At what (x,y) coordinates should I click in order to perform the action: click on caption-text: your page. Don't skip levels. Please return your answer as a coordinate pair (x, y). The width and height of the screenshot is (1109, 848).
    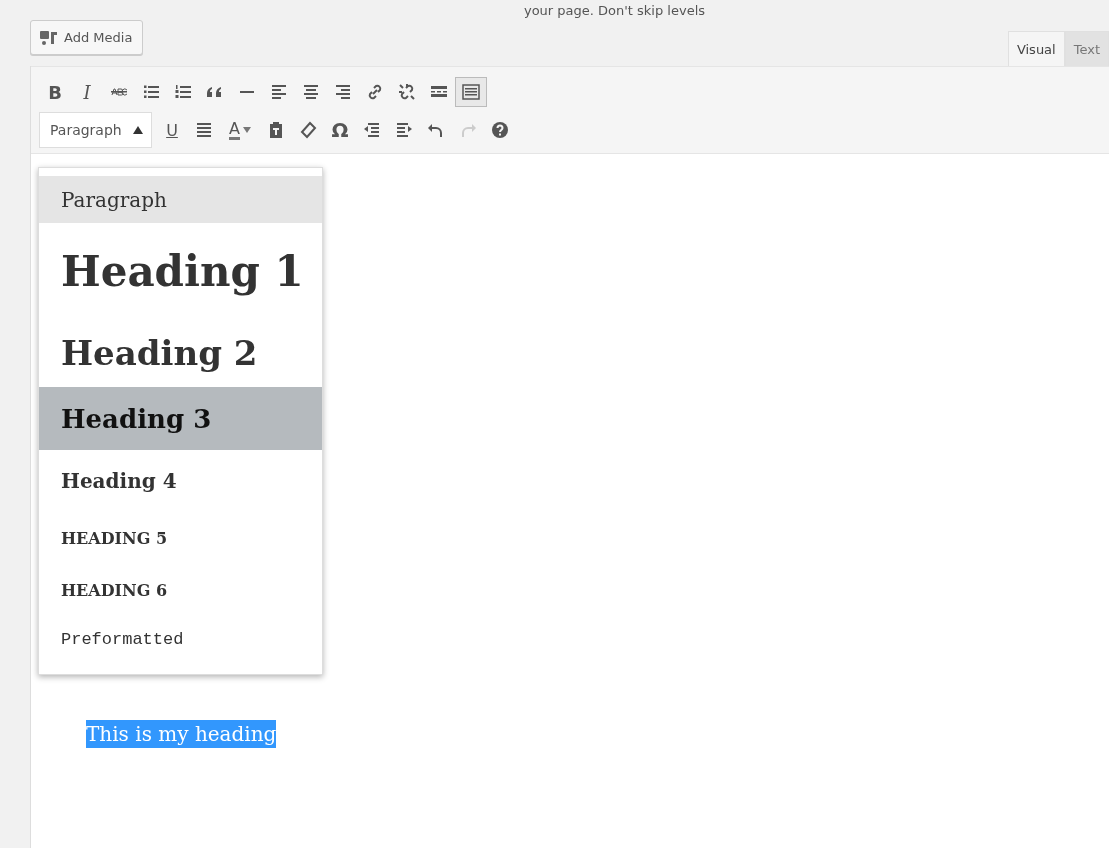
    Looking at the image, I should click on (614, 10).